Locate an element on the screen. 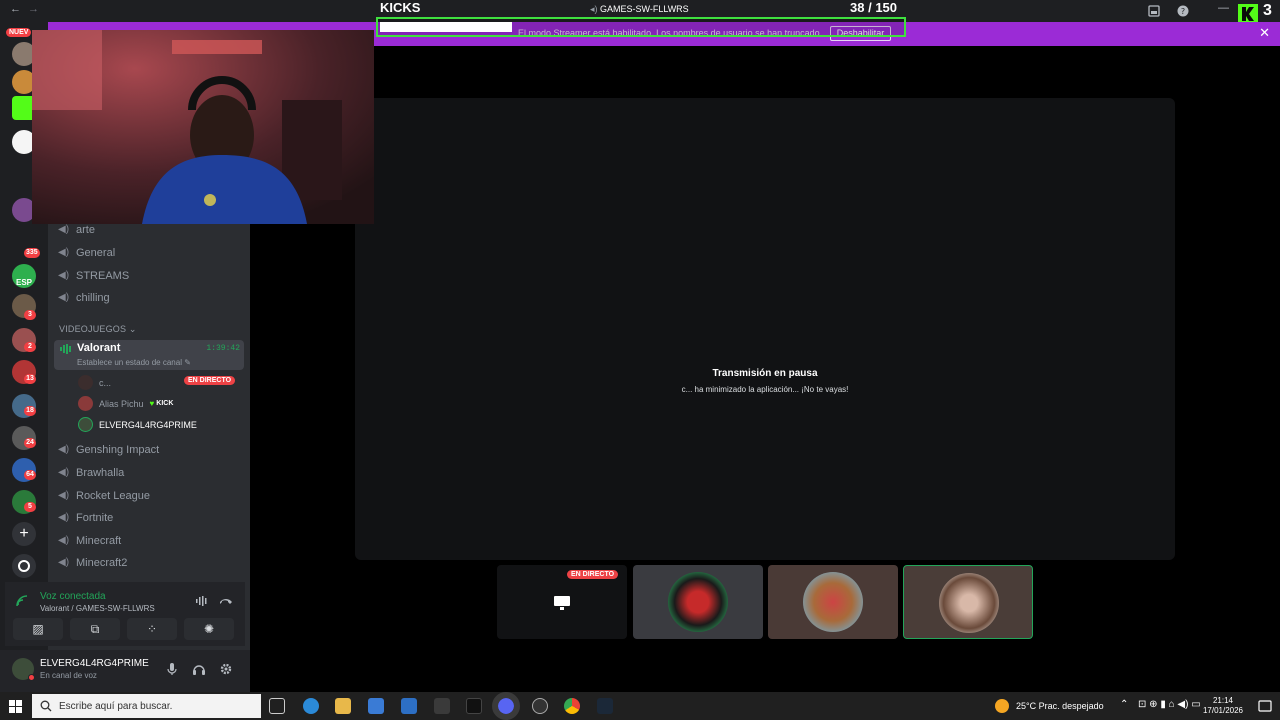 Image resolution: width=1280 pixels, height=720 pixels. help-icon: ? is located at coordinates (1183, 11).